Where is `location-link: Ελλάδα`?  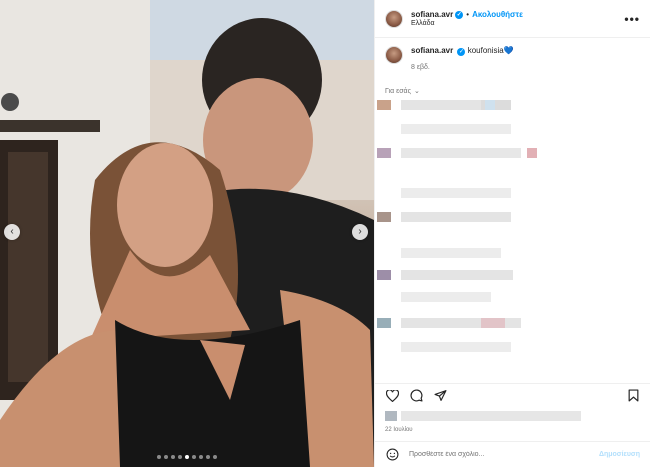
location-link: Ελλάδα is located at coordinates (467, 23).